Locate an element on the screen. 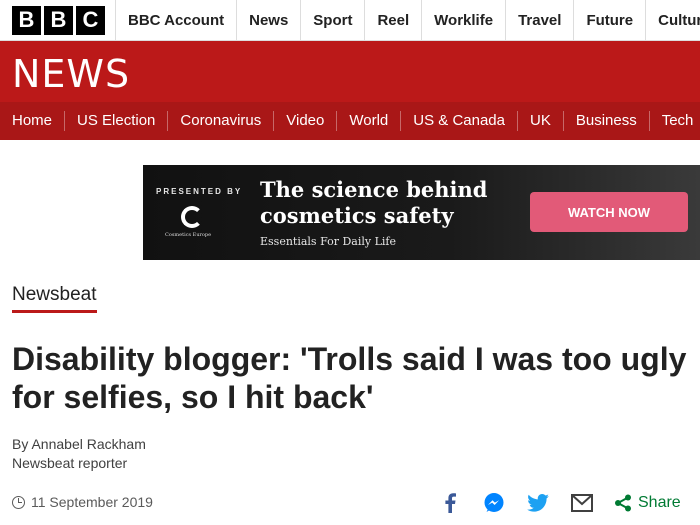 Image resolution: width=700 pixels, height=525 pixels. sponsor-logo-icon is located at coordinates (192, 217).